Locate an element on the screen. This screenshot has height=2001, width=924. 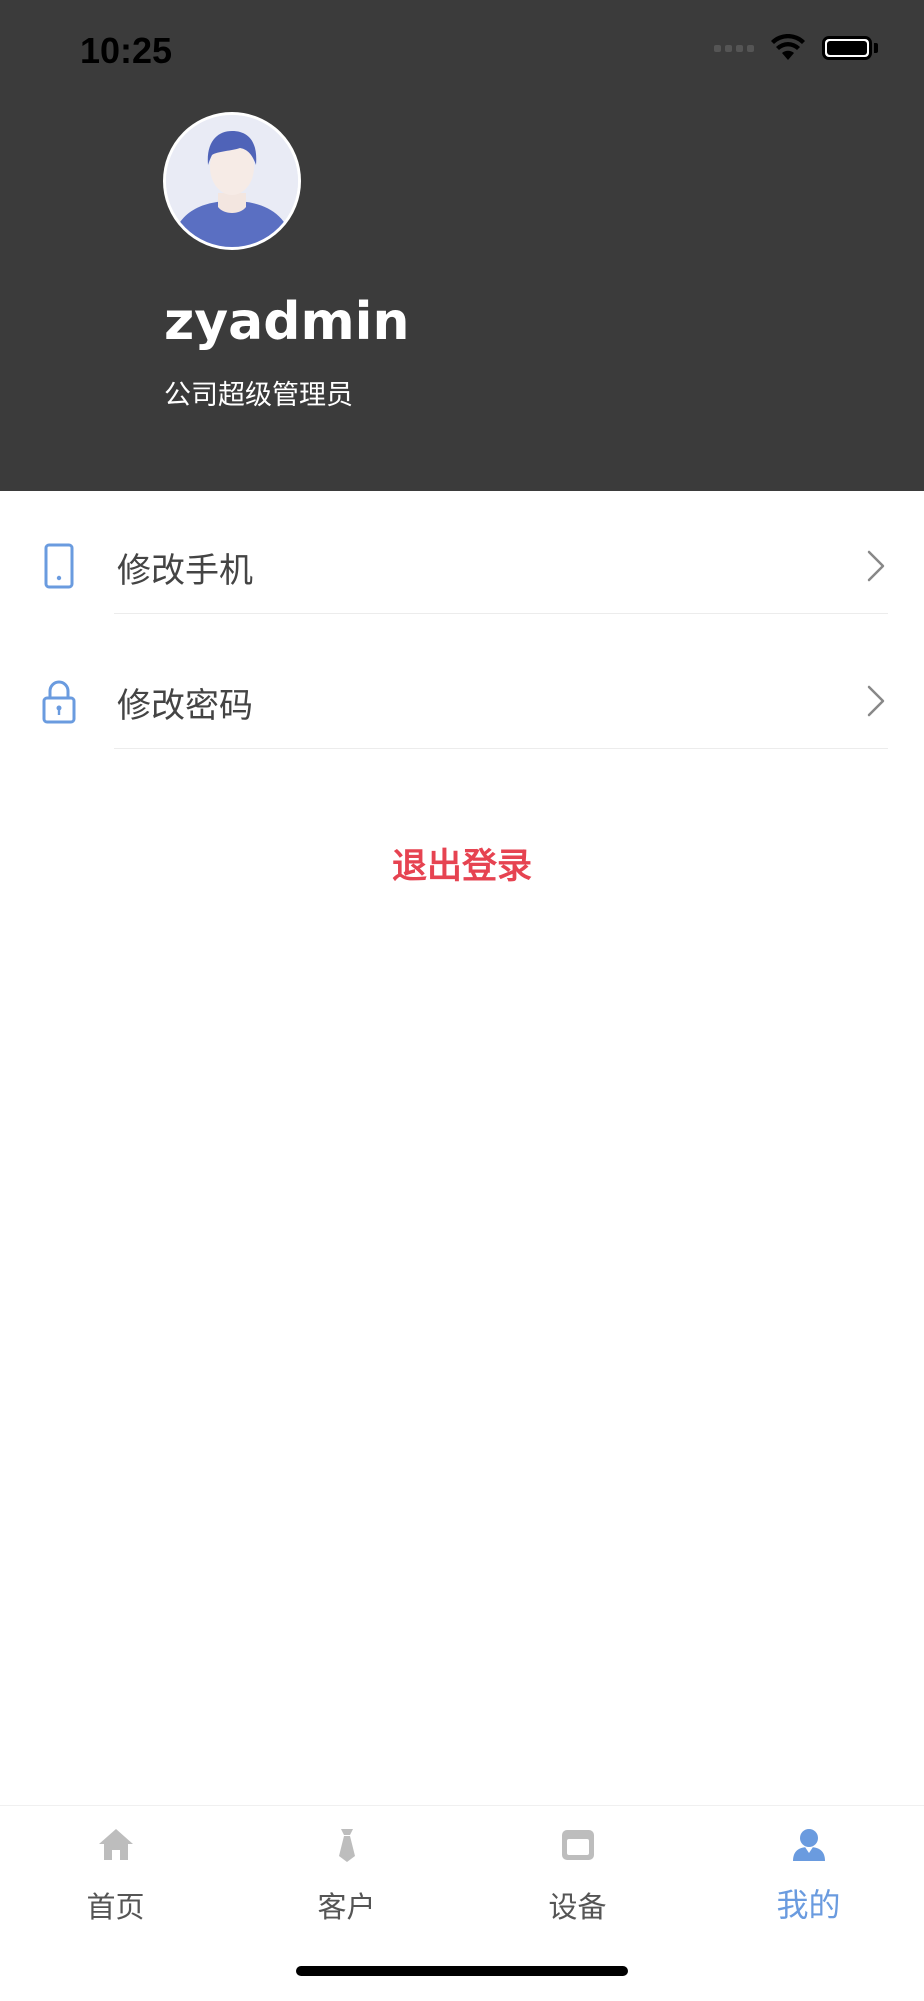
tab-label-customers: 客户 is located at coordinates (346, 1907).